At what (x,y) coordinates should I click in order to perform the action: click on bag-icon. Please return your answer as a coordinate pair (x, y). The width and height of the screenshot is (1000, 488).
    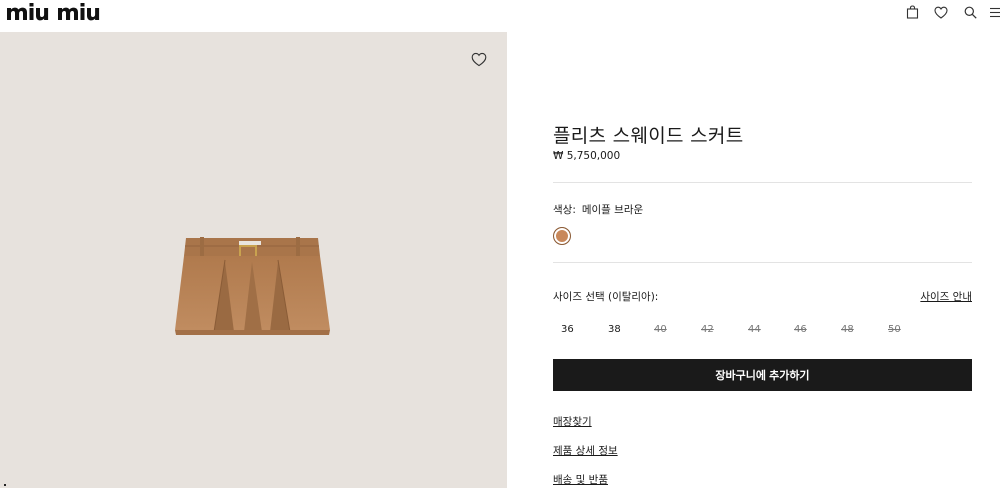
    Looking at the image, I should click on (912, 12).